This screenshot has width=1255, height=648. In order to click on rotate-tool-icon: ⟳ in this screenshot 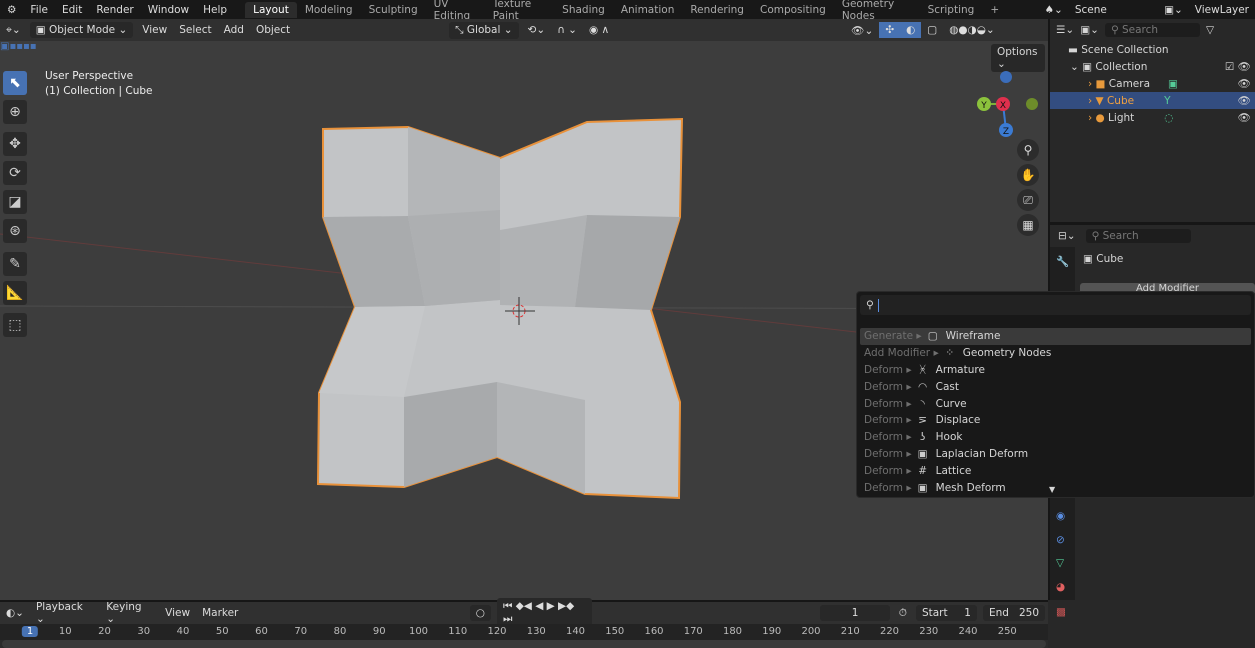, I will do `click(15, 173)`.